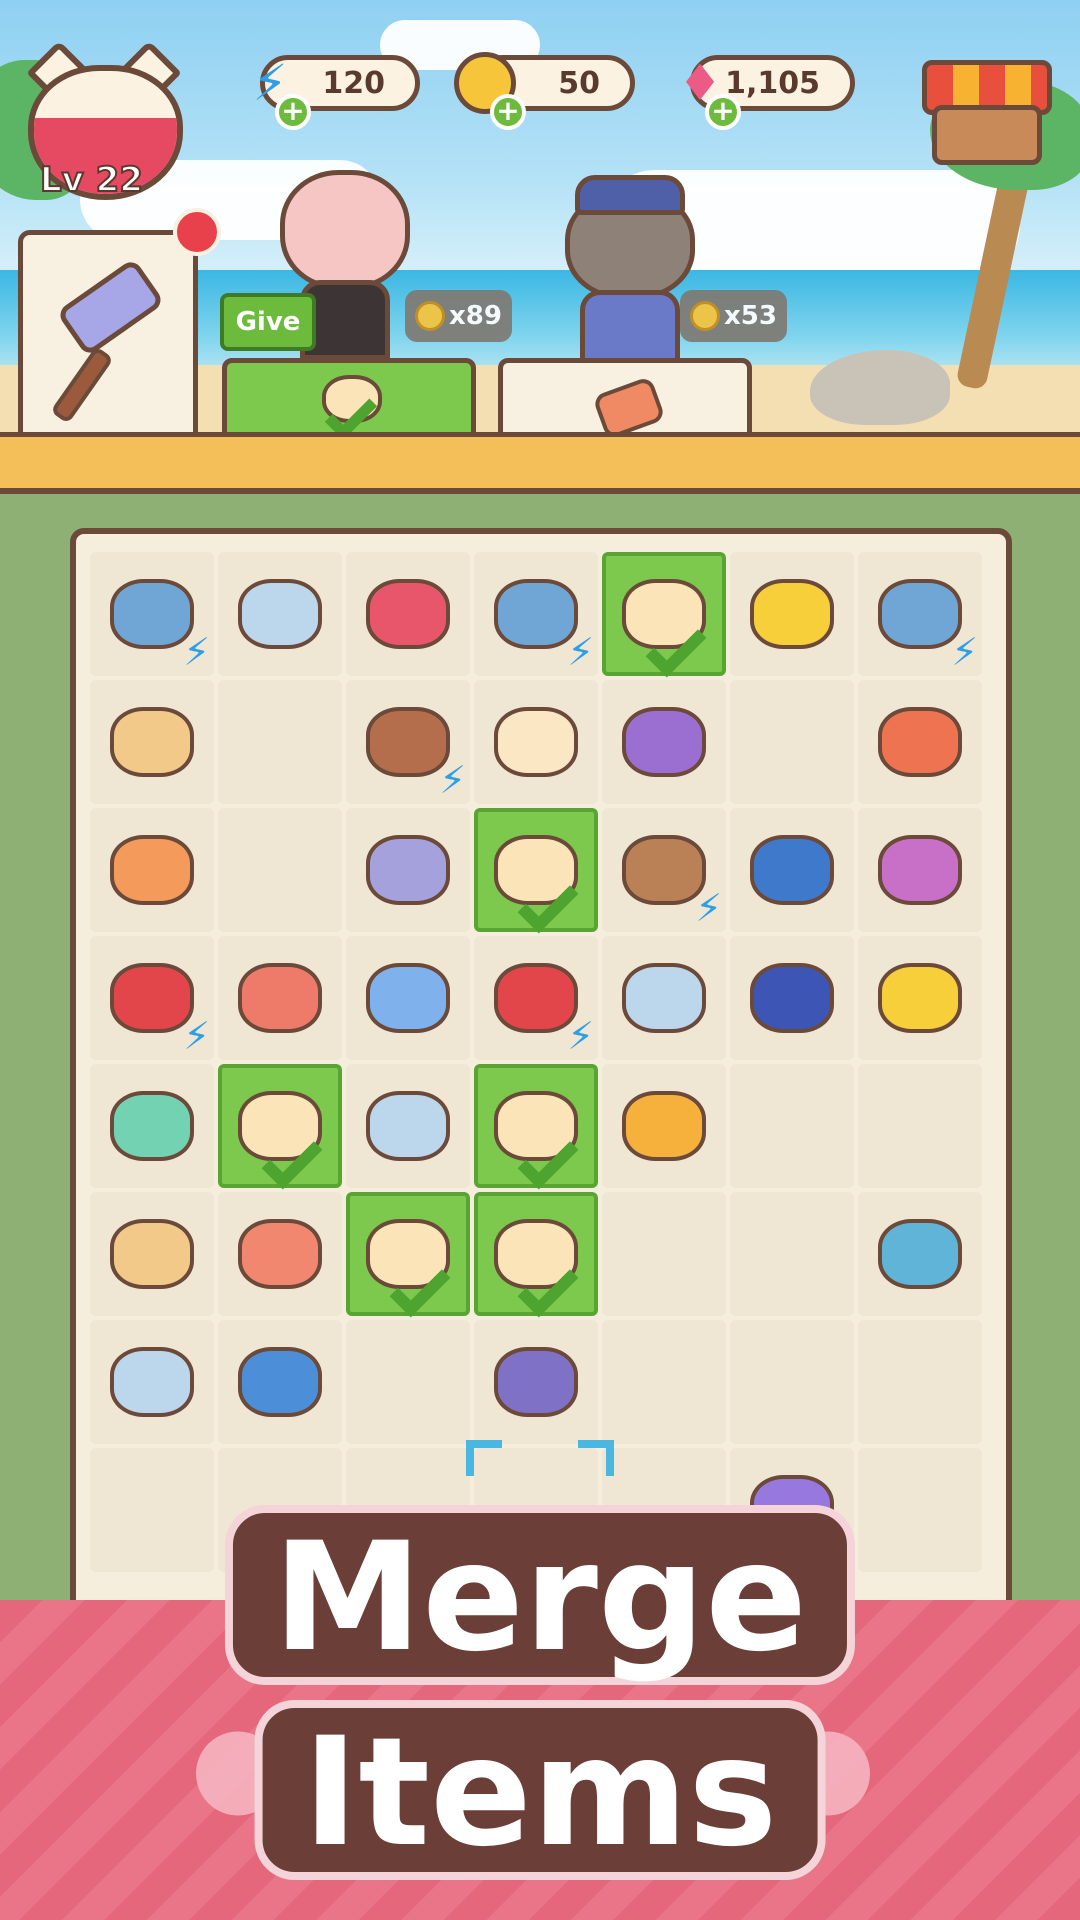 This screenshot has height=1920, width=1080. What do you see at coordinates (475, 316) in the screenshot?
I see `reward-amount: x89` at bounding box center [475, 316].